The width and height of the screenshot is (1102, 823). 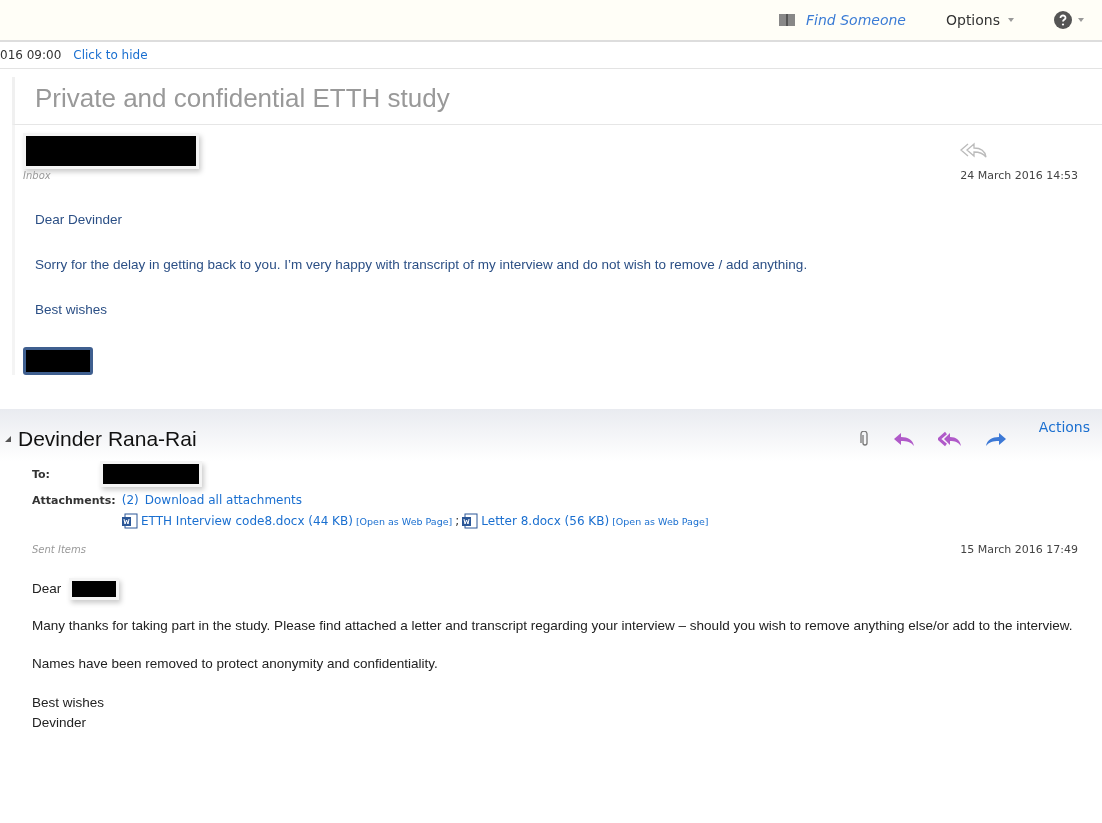 What do you see at coordinates (31, 55) in the screenshot?
I see `notice-time: 016 09:00` at bounding box center [31, 55].